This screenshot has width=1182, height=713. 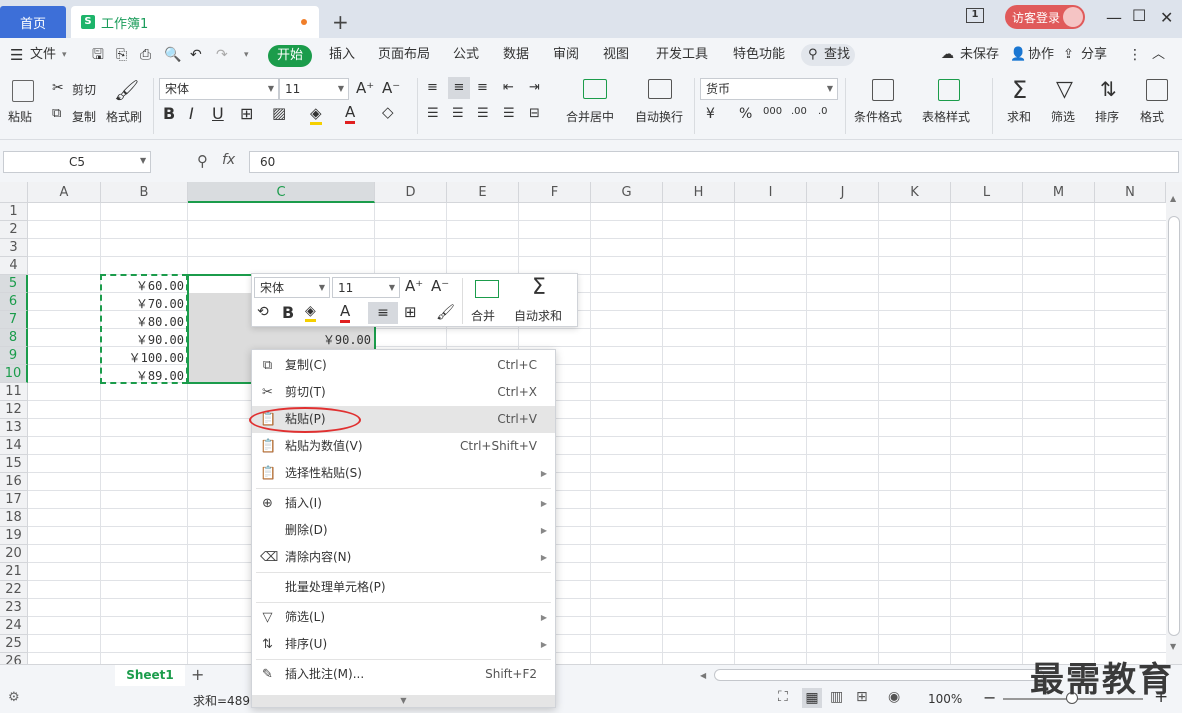 I want to click on cell-b6: ￥70.00, so click(x=143, y=303).